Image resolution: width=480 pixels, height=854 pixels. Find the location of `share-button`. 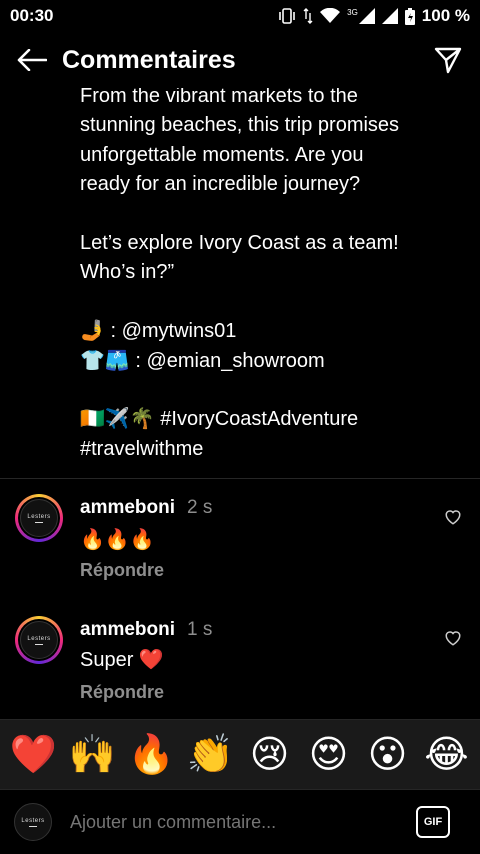

share-button is located at coordinates (448, 60).